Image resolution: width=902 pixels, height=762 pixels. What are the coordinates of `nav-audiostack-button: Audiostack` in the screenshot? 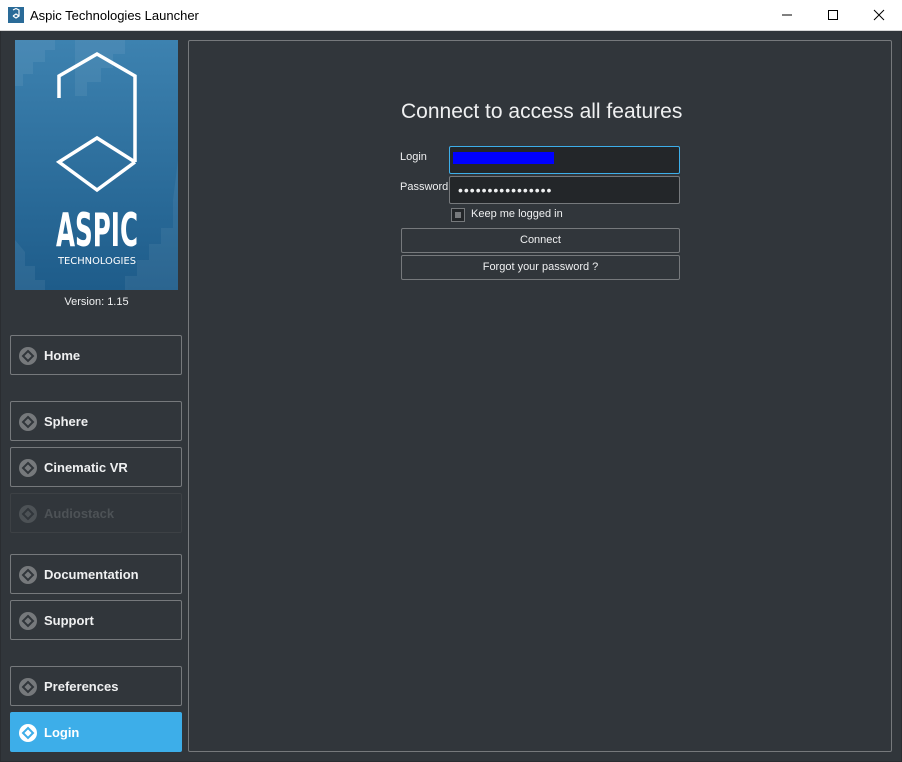 It's located at (96, 513).